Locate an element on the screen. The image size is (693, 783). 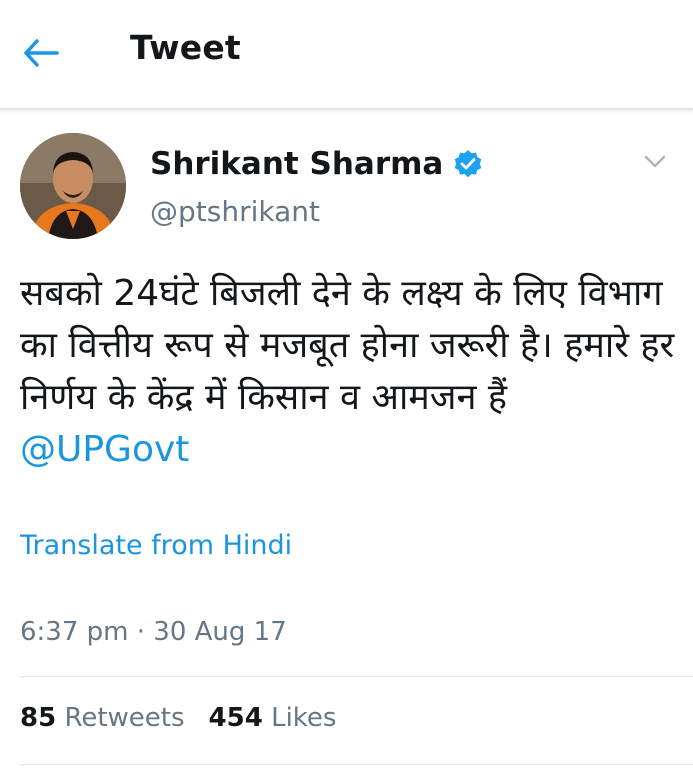
back-arrow-icon is located at coordinates (41, 53).